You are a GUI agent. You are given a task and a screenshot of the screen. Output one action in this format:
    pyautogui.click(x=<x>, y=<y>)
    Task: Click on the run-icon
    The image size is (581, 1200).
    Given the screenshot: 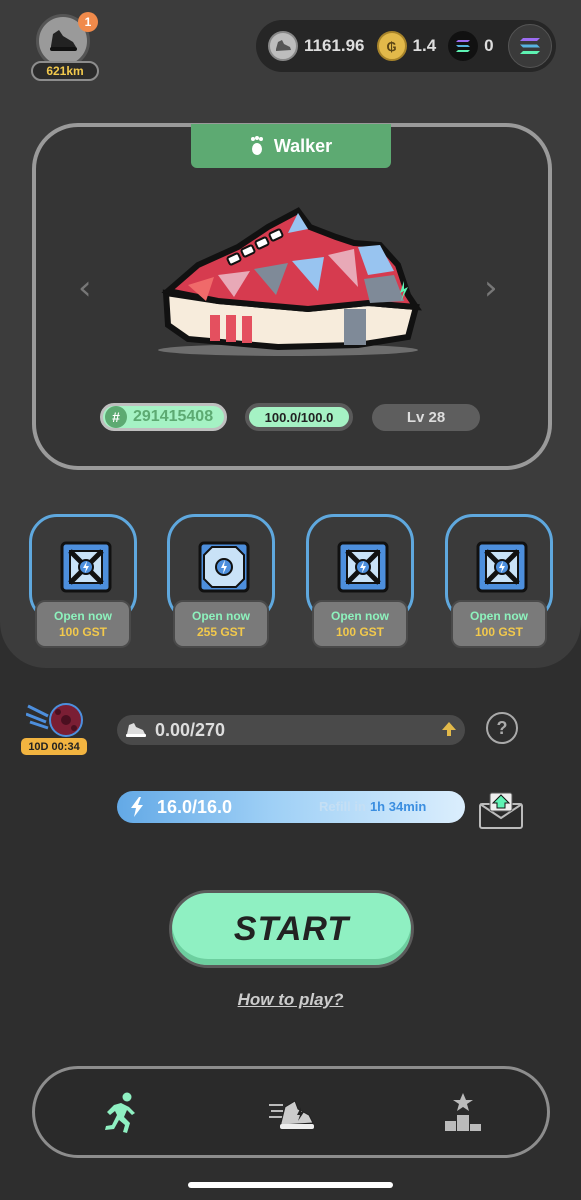 What is the action you would take?
    pyautogui.click(x=121, y=1113)
    